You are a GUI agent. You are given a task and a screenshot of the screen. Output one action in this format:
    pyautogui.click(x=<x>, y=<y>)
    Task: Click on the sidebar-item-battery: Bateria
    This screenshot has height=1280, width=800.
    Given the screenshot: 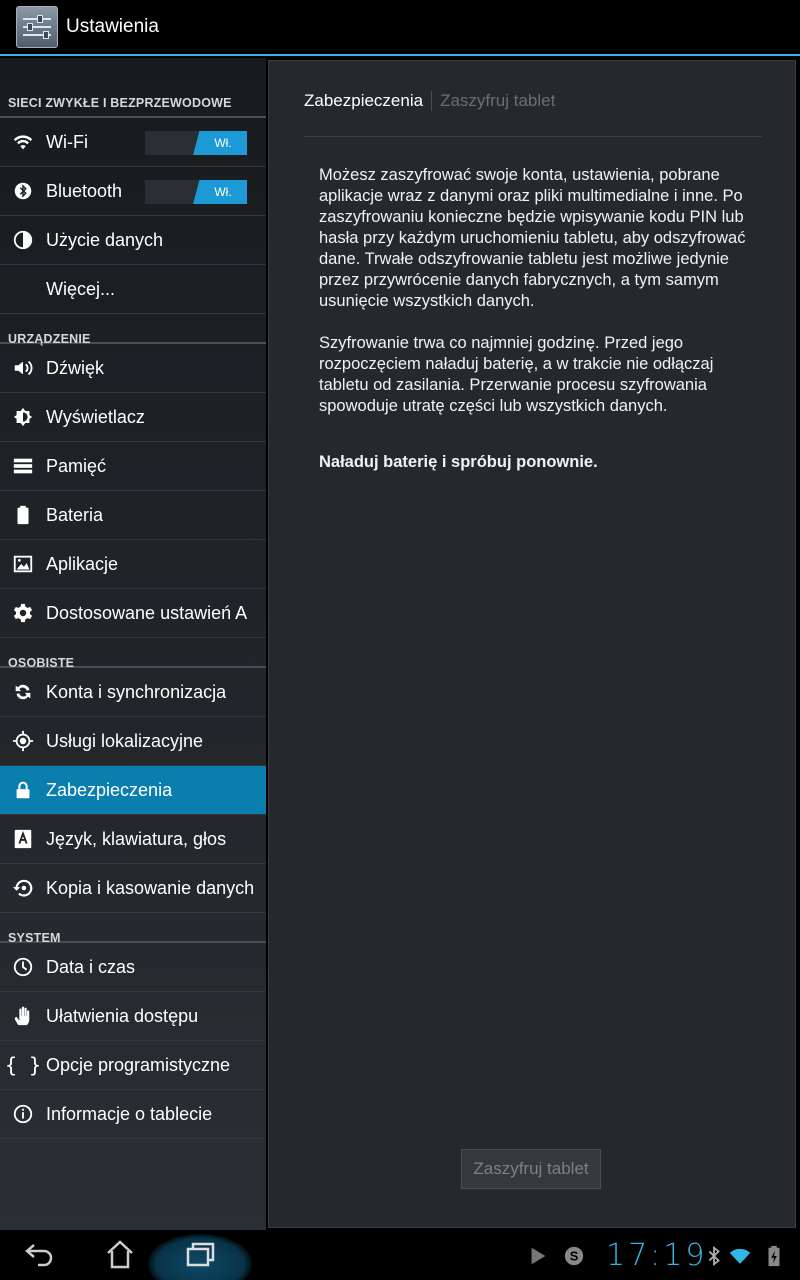 What is the action you would take?
    pyautogui.click(x=133, y=515)
    